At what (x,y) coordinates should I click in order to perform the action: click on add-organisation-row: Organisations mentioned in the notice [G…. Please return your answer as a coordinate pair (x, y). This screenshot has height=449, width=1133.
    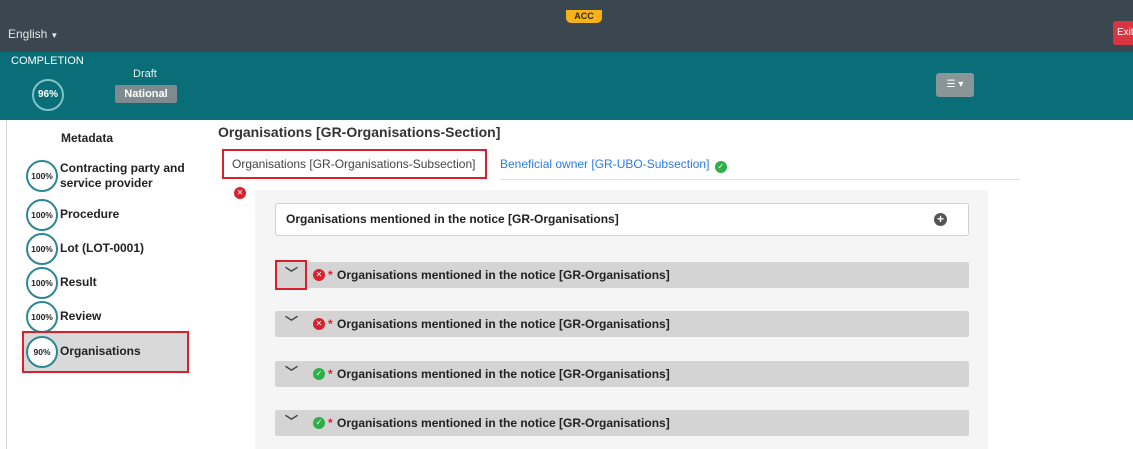
    Looking at the image, I should click on (622, 219).